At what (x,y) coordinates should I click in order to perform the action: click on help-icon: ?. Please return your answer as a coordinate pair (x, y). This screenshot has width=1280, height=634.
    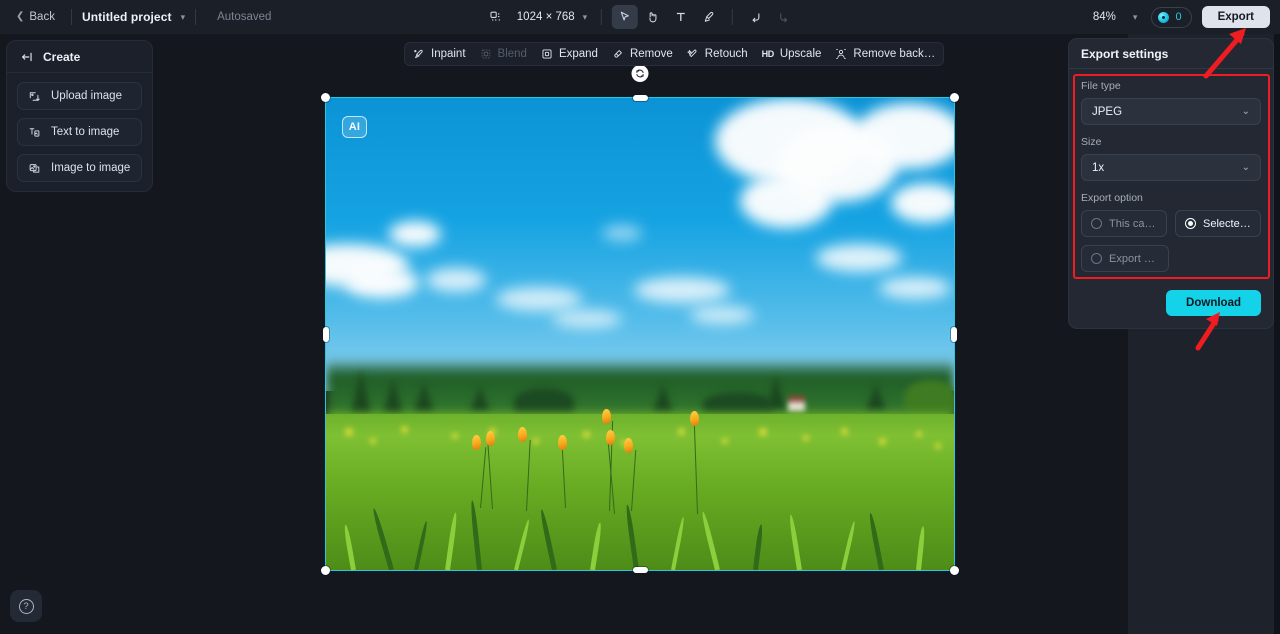
    Looking at the image, I should click on (26, 606).